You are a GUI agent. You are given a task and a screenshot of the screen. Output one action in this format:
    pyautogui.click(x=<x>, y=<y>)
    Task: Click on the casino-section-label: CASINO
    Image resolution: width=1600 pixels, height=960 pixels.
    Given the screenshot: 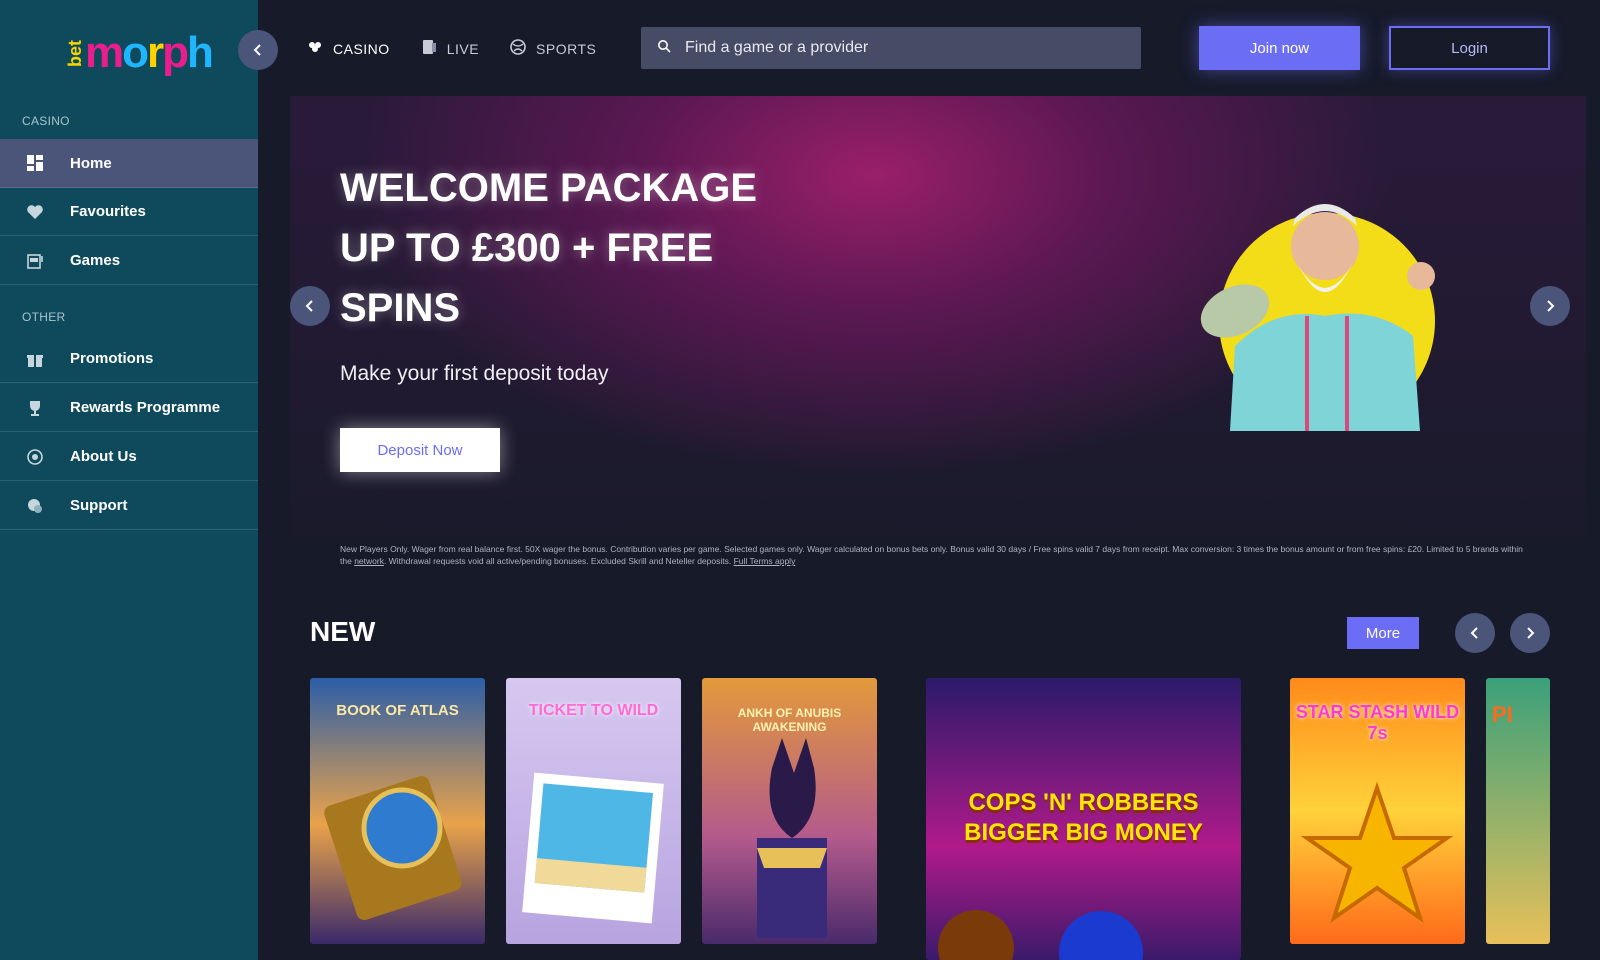 What is the action you would take?
    pyautogui.click(x=46, y=121)
    